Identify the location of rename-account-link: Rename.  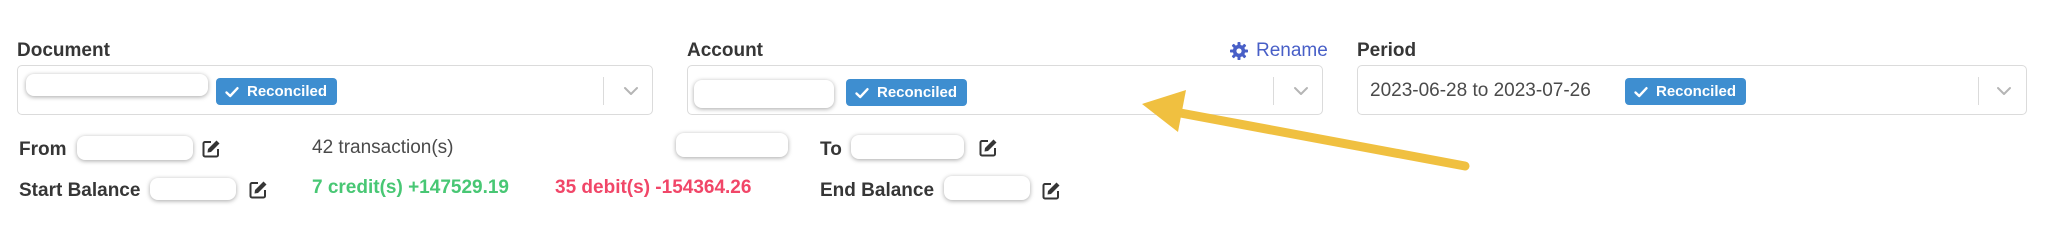
(1278, 51).